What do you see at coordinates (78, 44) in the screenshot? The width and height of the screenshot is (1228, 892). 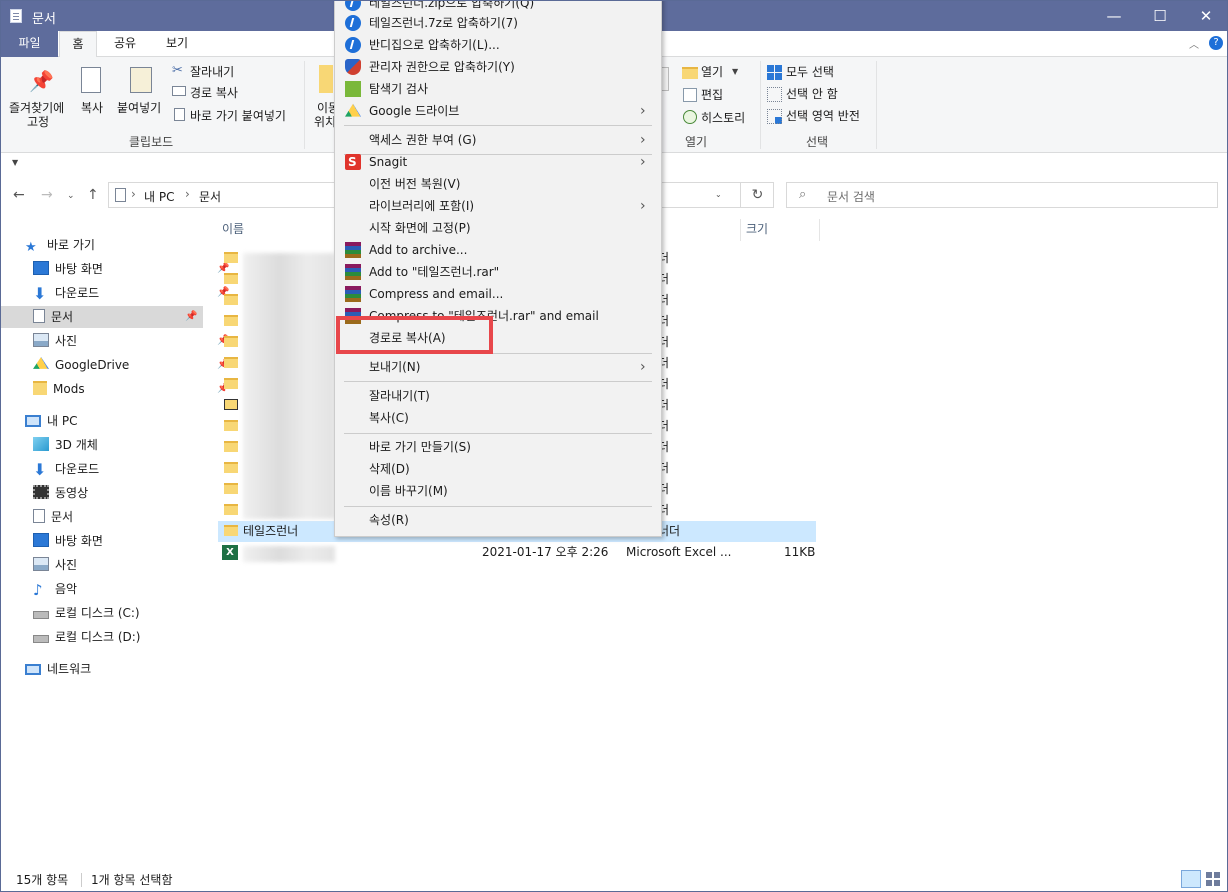 I see `tab-home: 홈` at bounding box center [78, 44].